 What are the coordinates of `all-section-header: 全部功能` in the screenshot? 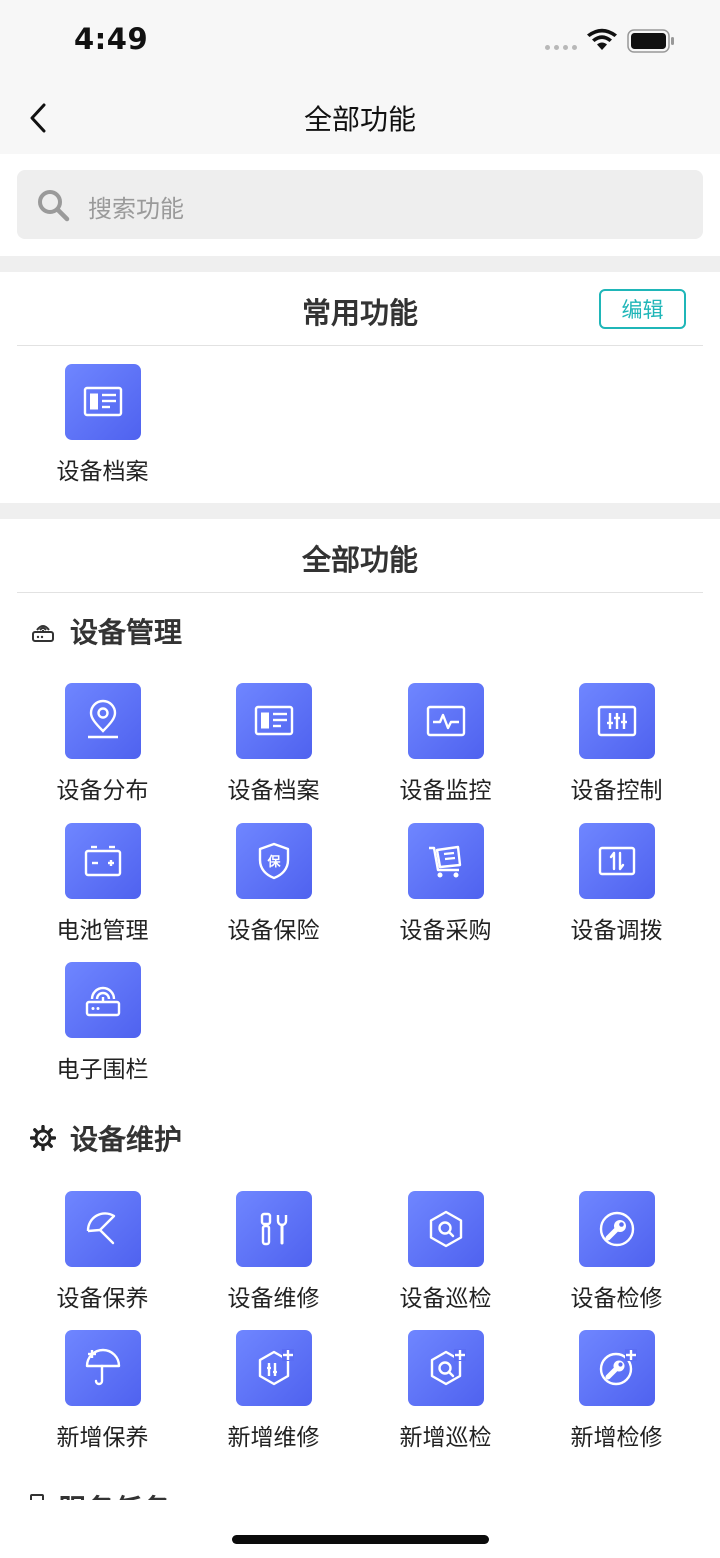 It's located at (360, 555).